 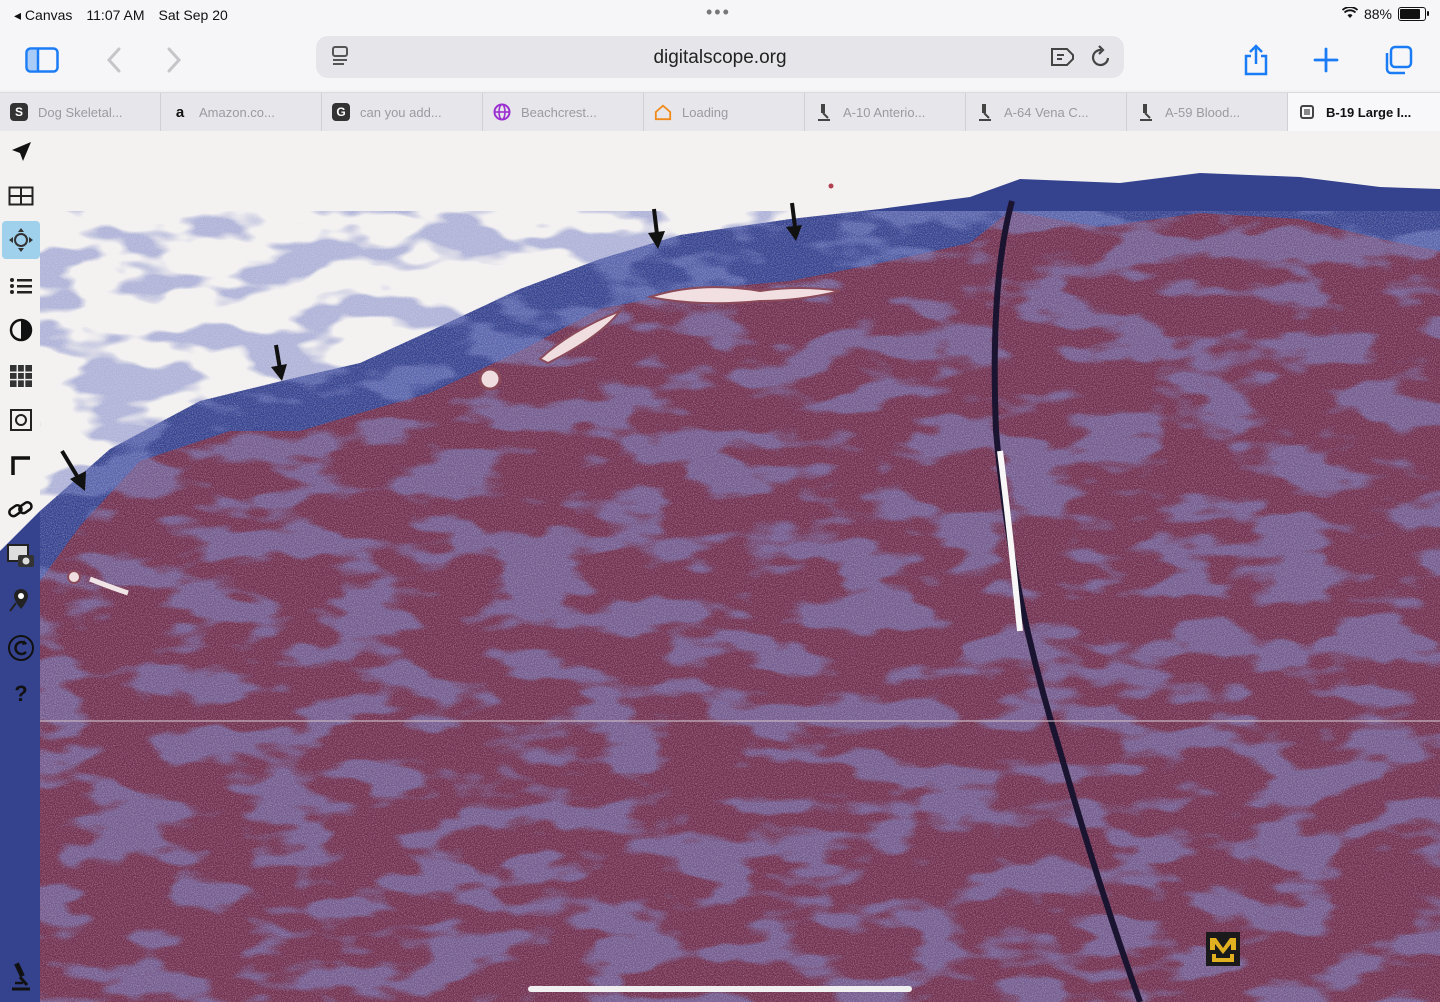 I want to click on tab-favicon-amazon-icon: a, so click(x=180, y=112).